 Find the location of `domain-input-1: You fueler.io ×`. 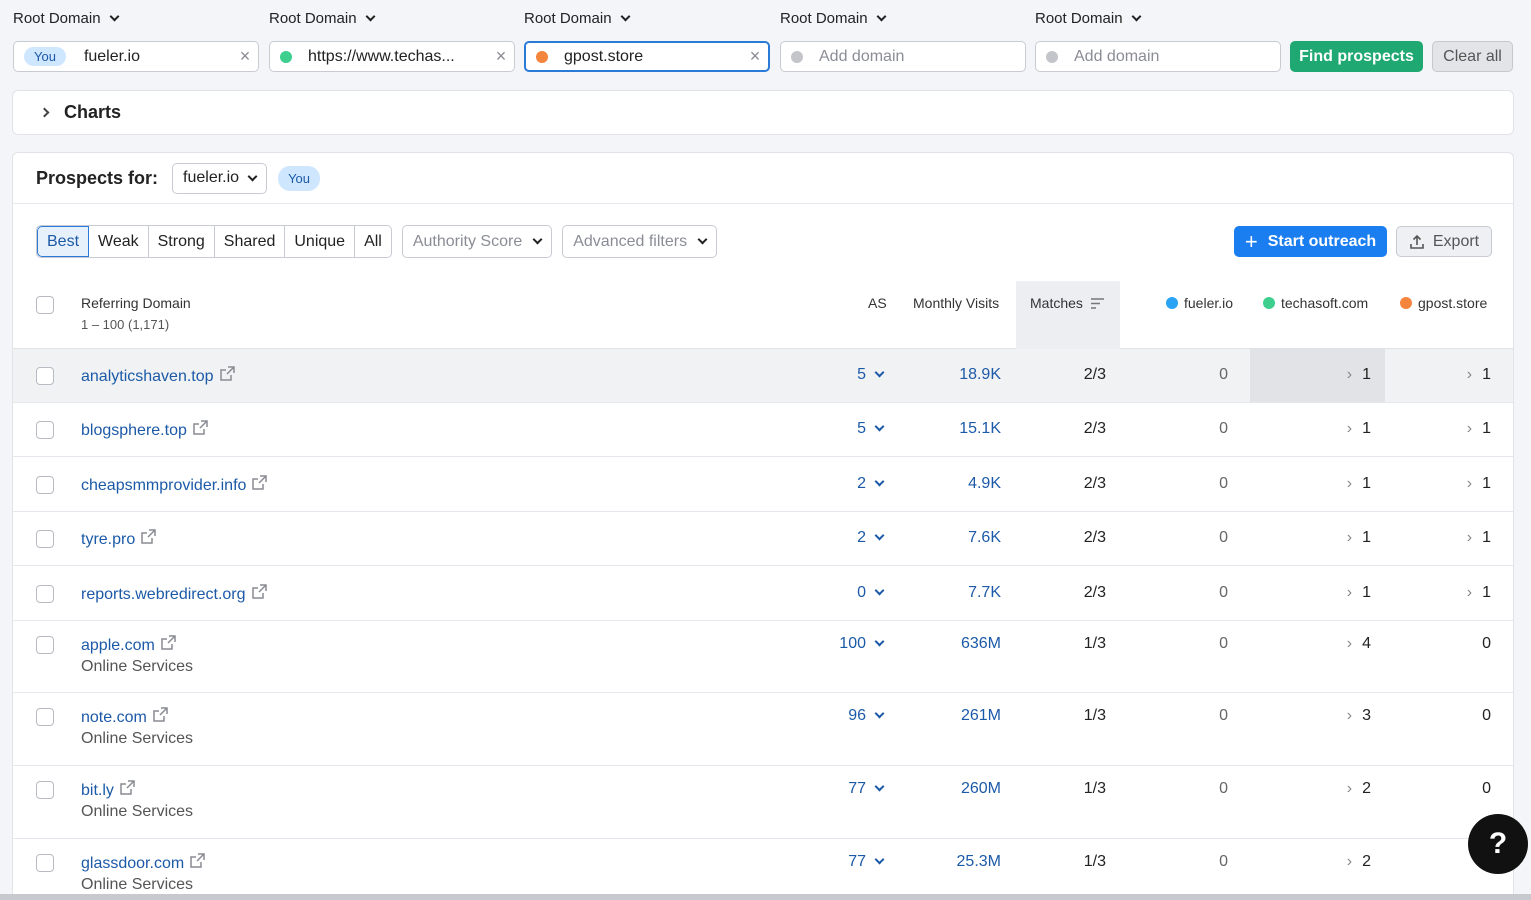

domain-input-1: You fueler.io × is located at coordinates (136, 56).